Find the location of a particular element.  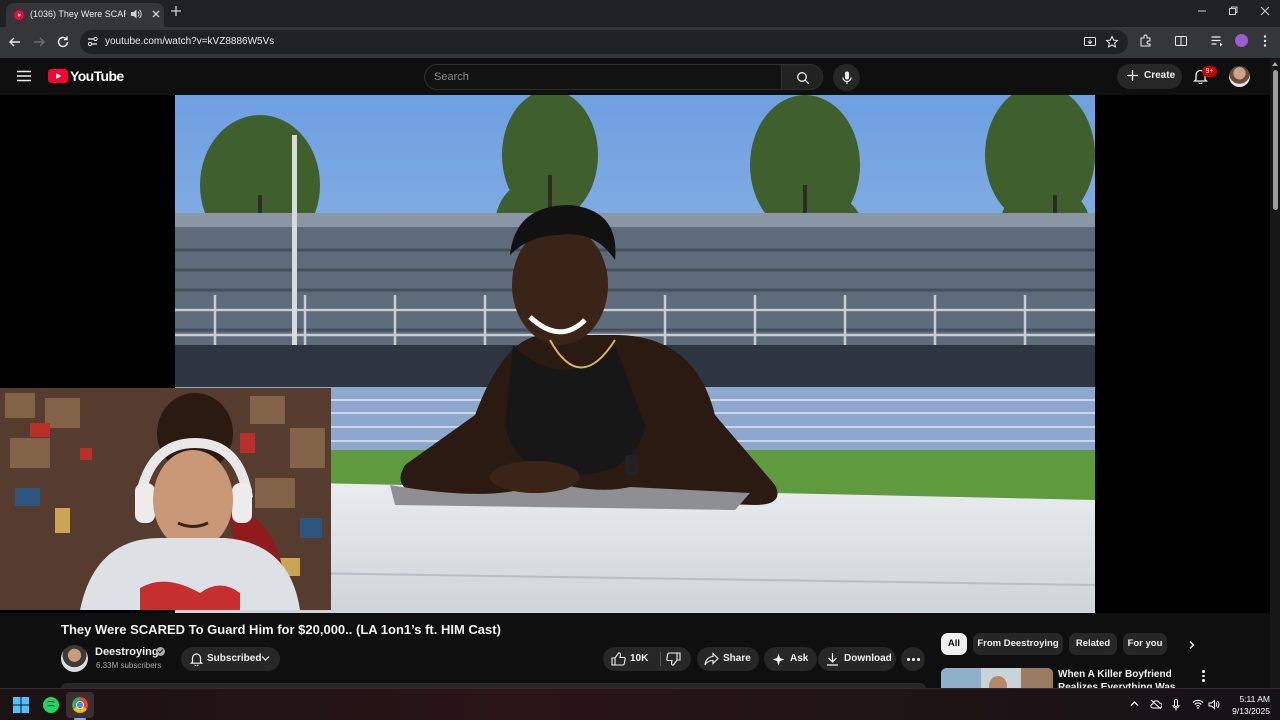

share-button: Share is located at coordinates (728, 659).